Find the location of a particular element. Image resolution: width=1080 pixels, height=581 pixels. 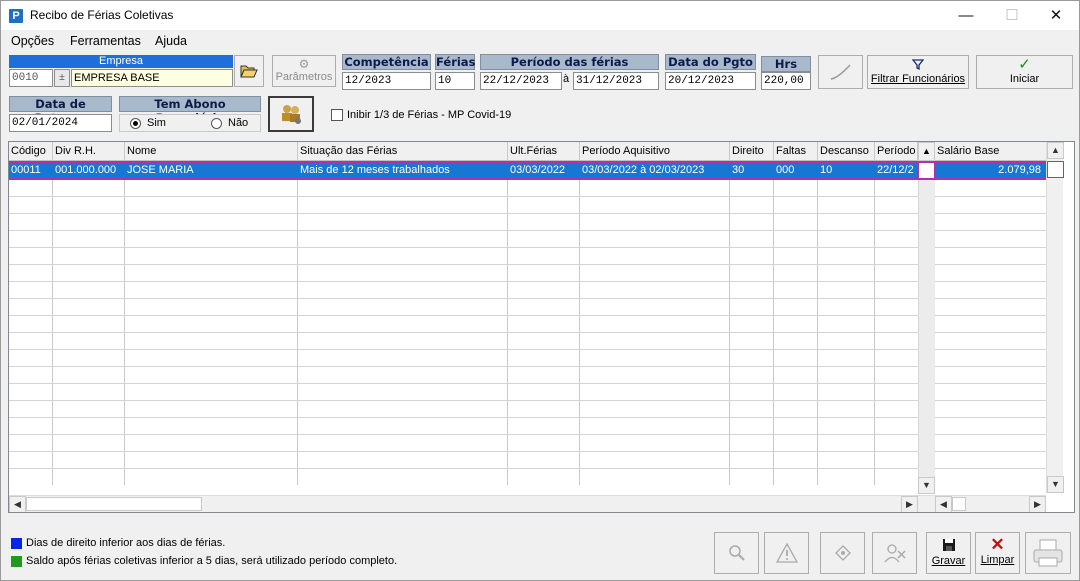

inibir-checkbox is located at coordinates (337, 115).